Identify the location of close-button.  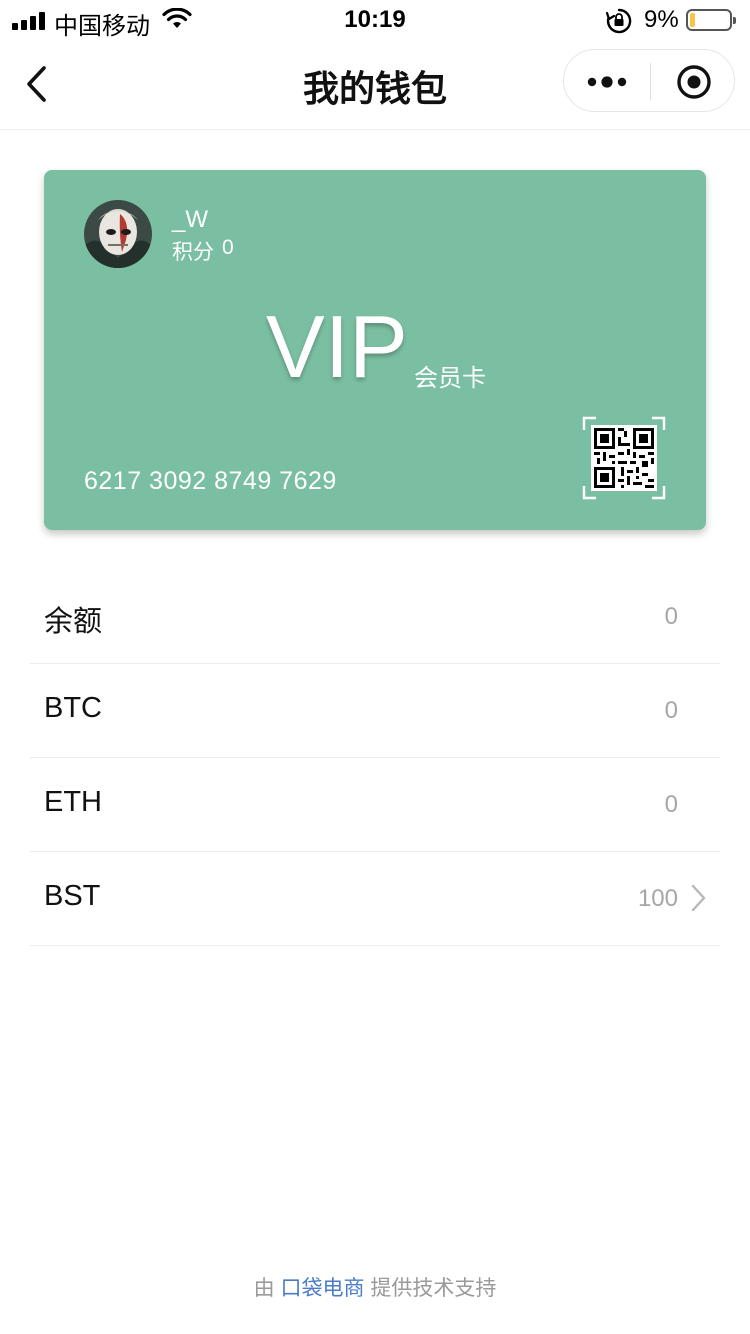
(693, 81).